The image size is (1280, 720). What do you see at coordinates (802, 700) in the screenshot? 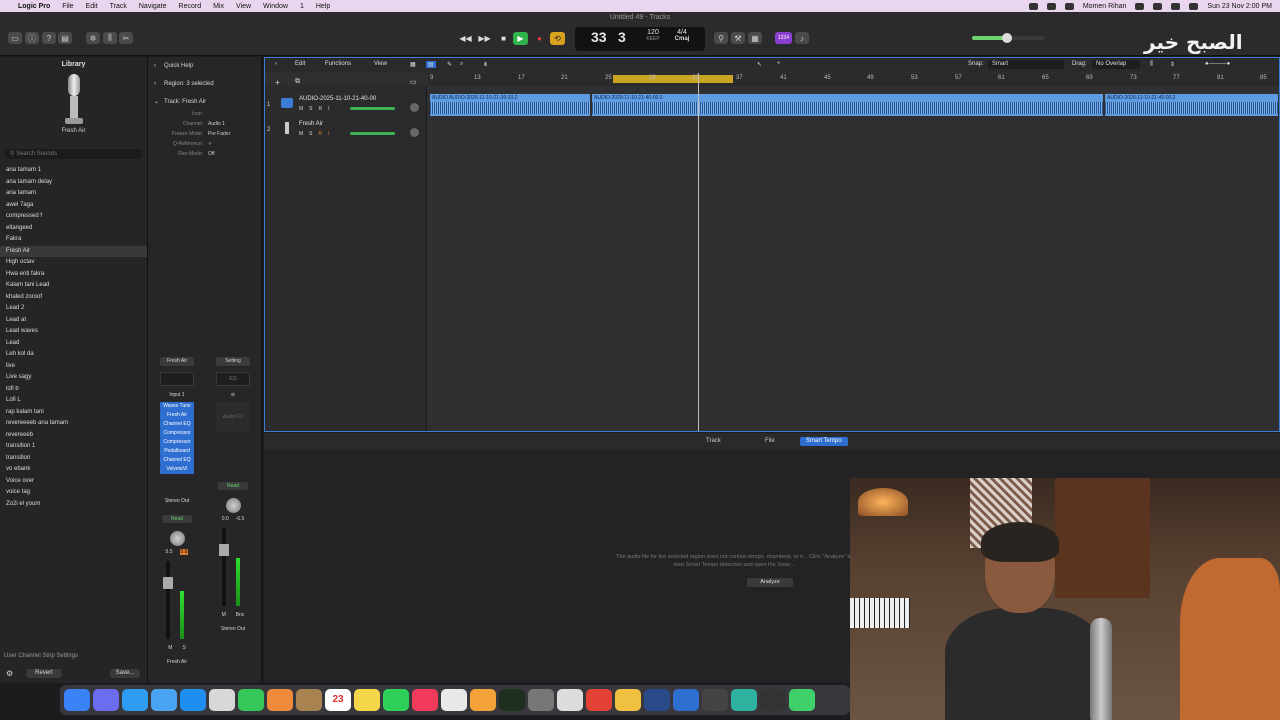
I see `chat-app-icon` at bounding box center [802, 700].